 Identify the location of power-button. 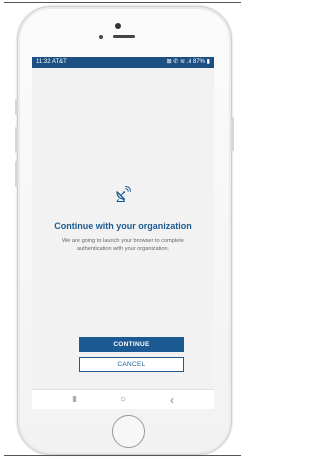
(232, 134).